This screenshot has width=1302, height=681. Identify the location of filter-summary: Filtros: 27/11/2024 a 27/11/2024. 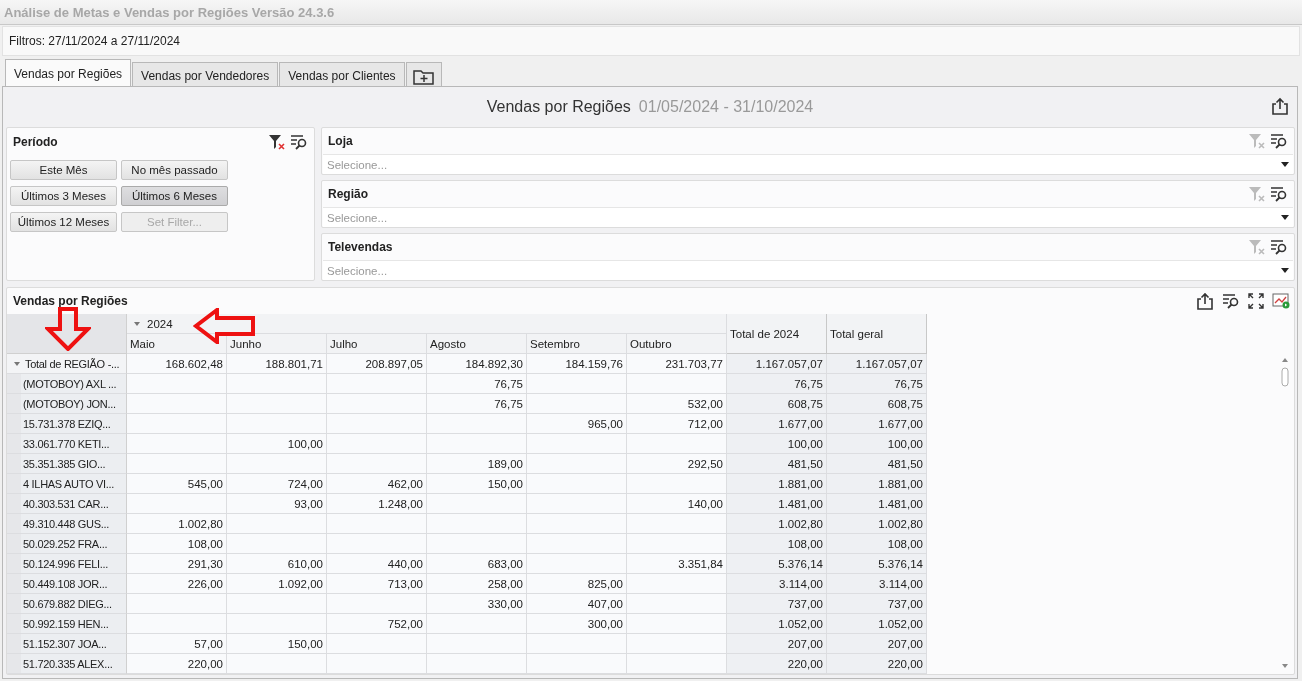
(94, 41).